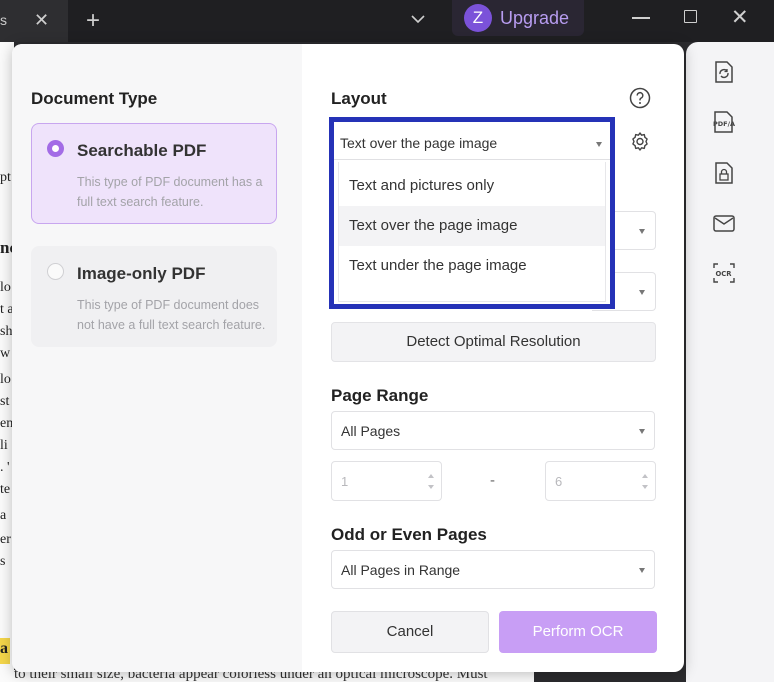 Image resolution: width=774 pixels, height=682 pixels. What do you see at coordinates (380, 395) in the screenshot?
I see `page-range-title: Page Range` at bounding box center [380, 395].